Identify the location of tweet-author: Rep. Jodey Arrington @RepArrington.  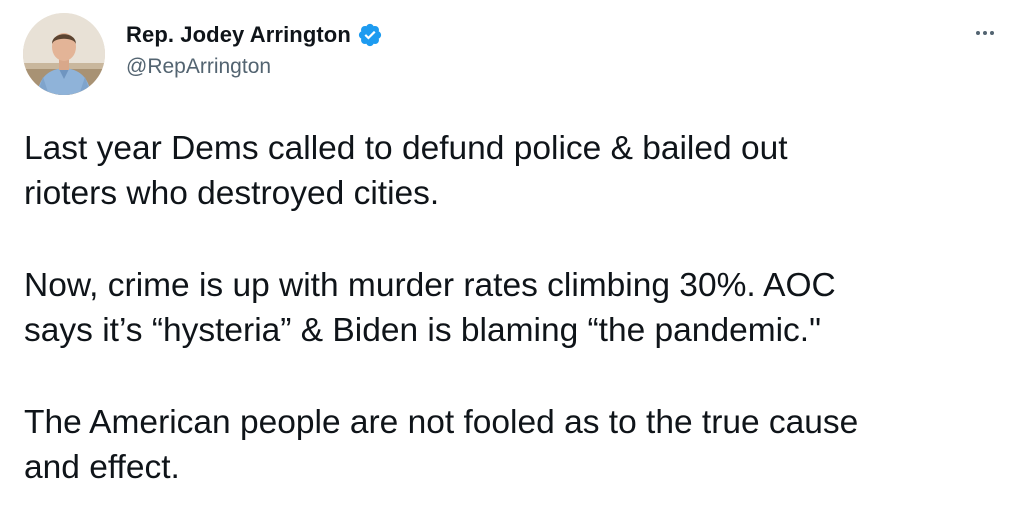
(254, 49).